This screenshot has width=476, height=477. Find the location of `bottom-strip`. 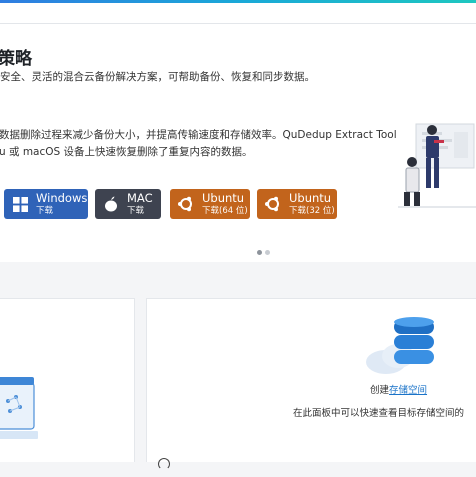

bottom-strip is located at coordinates (238, 469).